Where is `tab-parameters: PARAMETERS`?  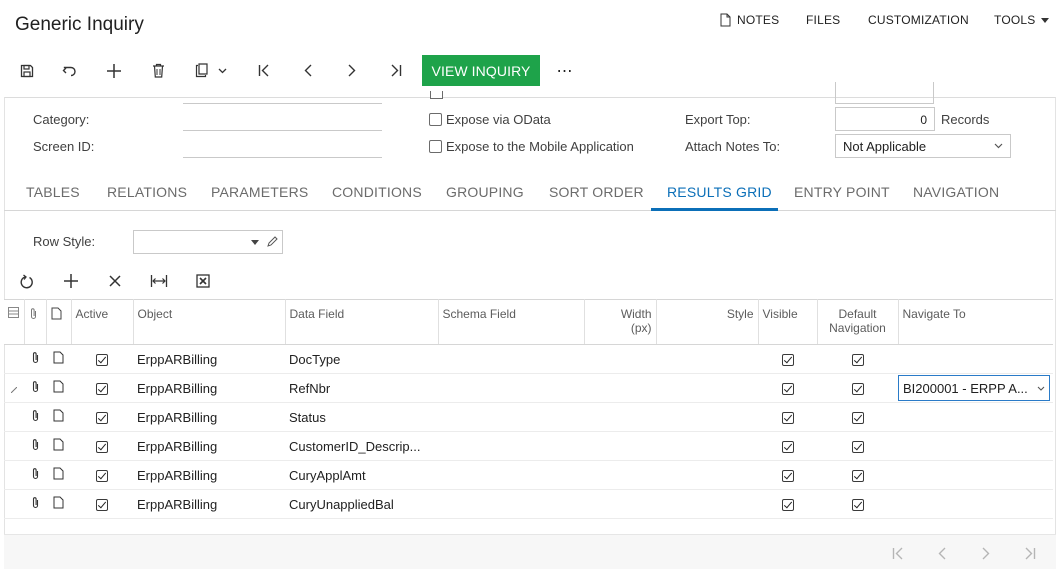 tab-parameters: PARAMETERS is located at coordinates (259, 192).